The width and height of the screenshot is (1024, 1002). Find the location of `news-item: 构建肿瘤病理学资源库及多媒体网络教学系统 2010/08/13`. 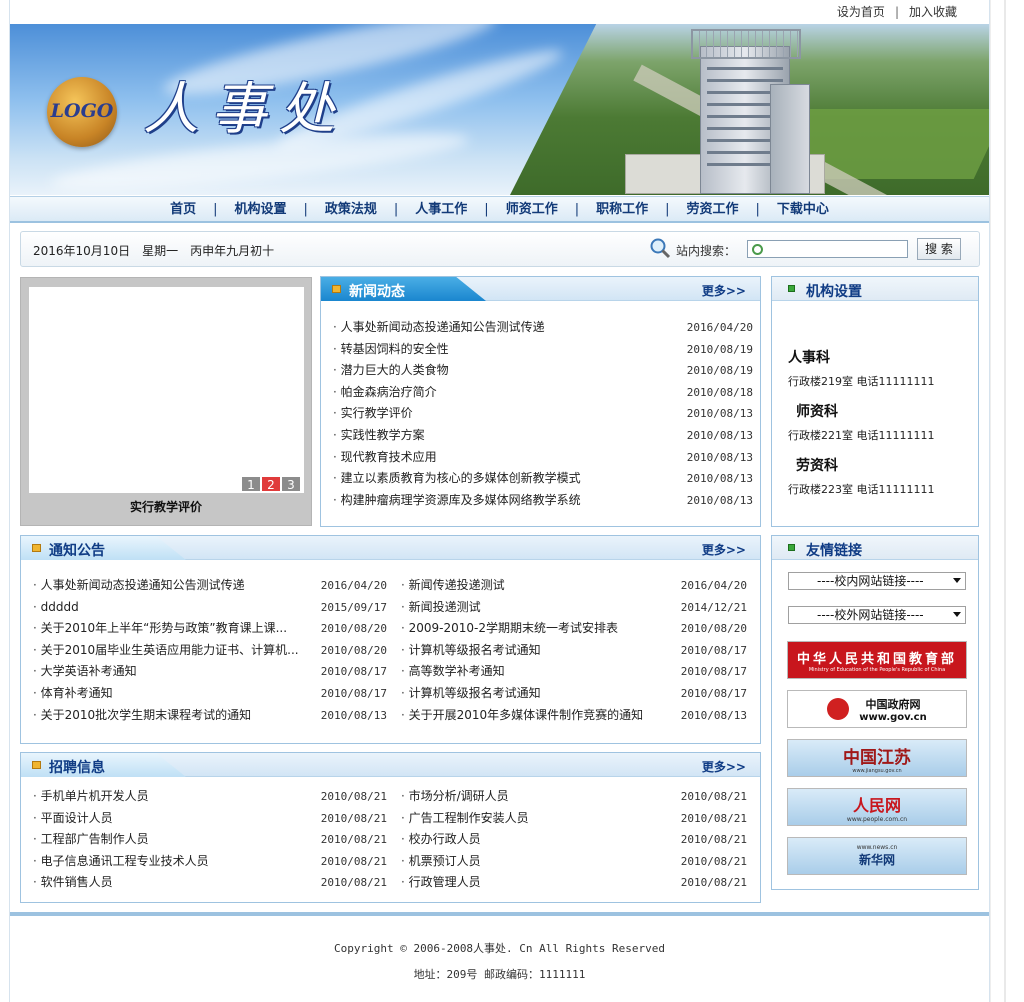

news-item: 构建肿瘤病理学资源库及多媒体网络教学系统 2010/08/13 is located at coordinates (543, 501).